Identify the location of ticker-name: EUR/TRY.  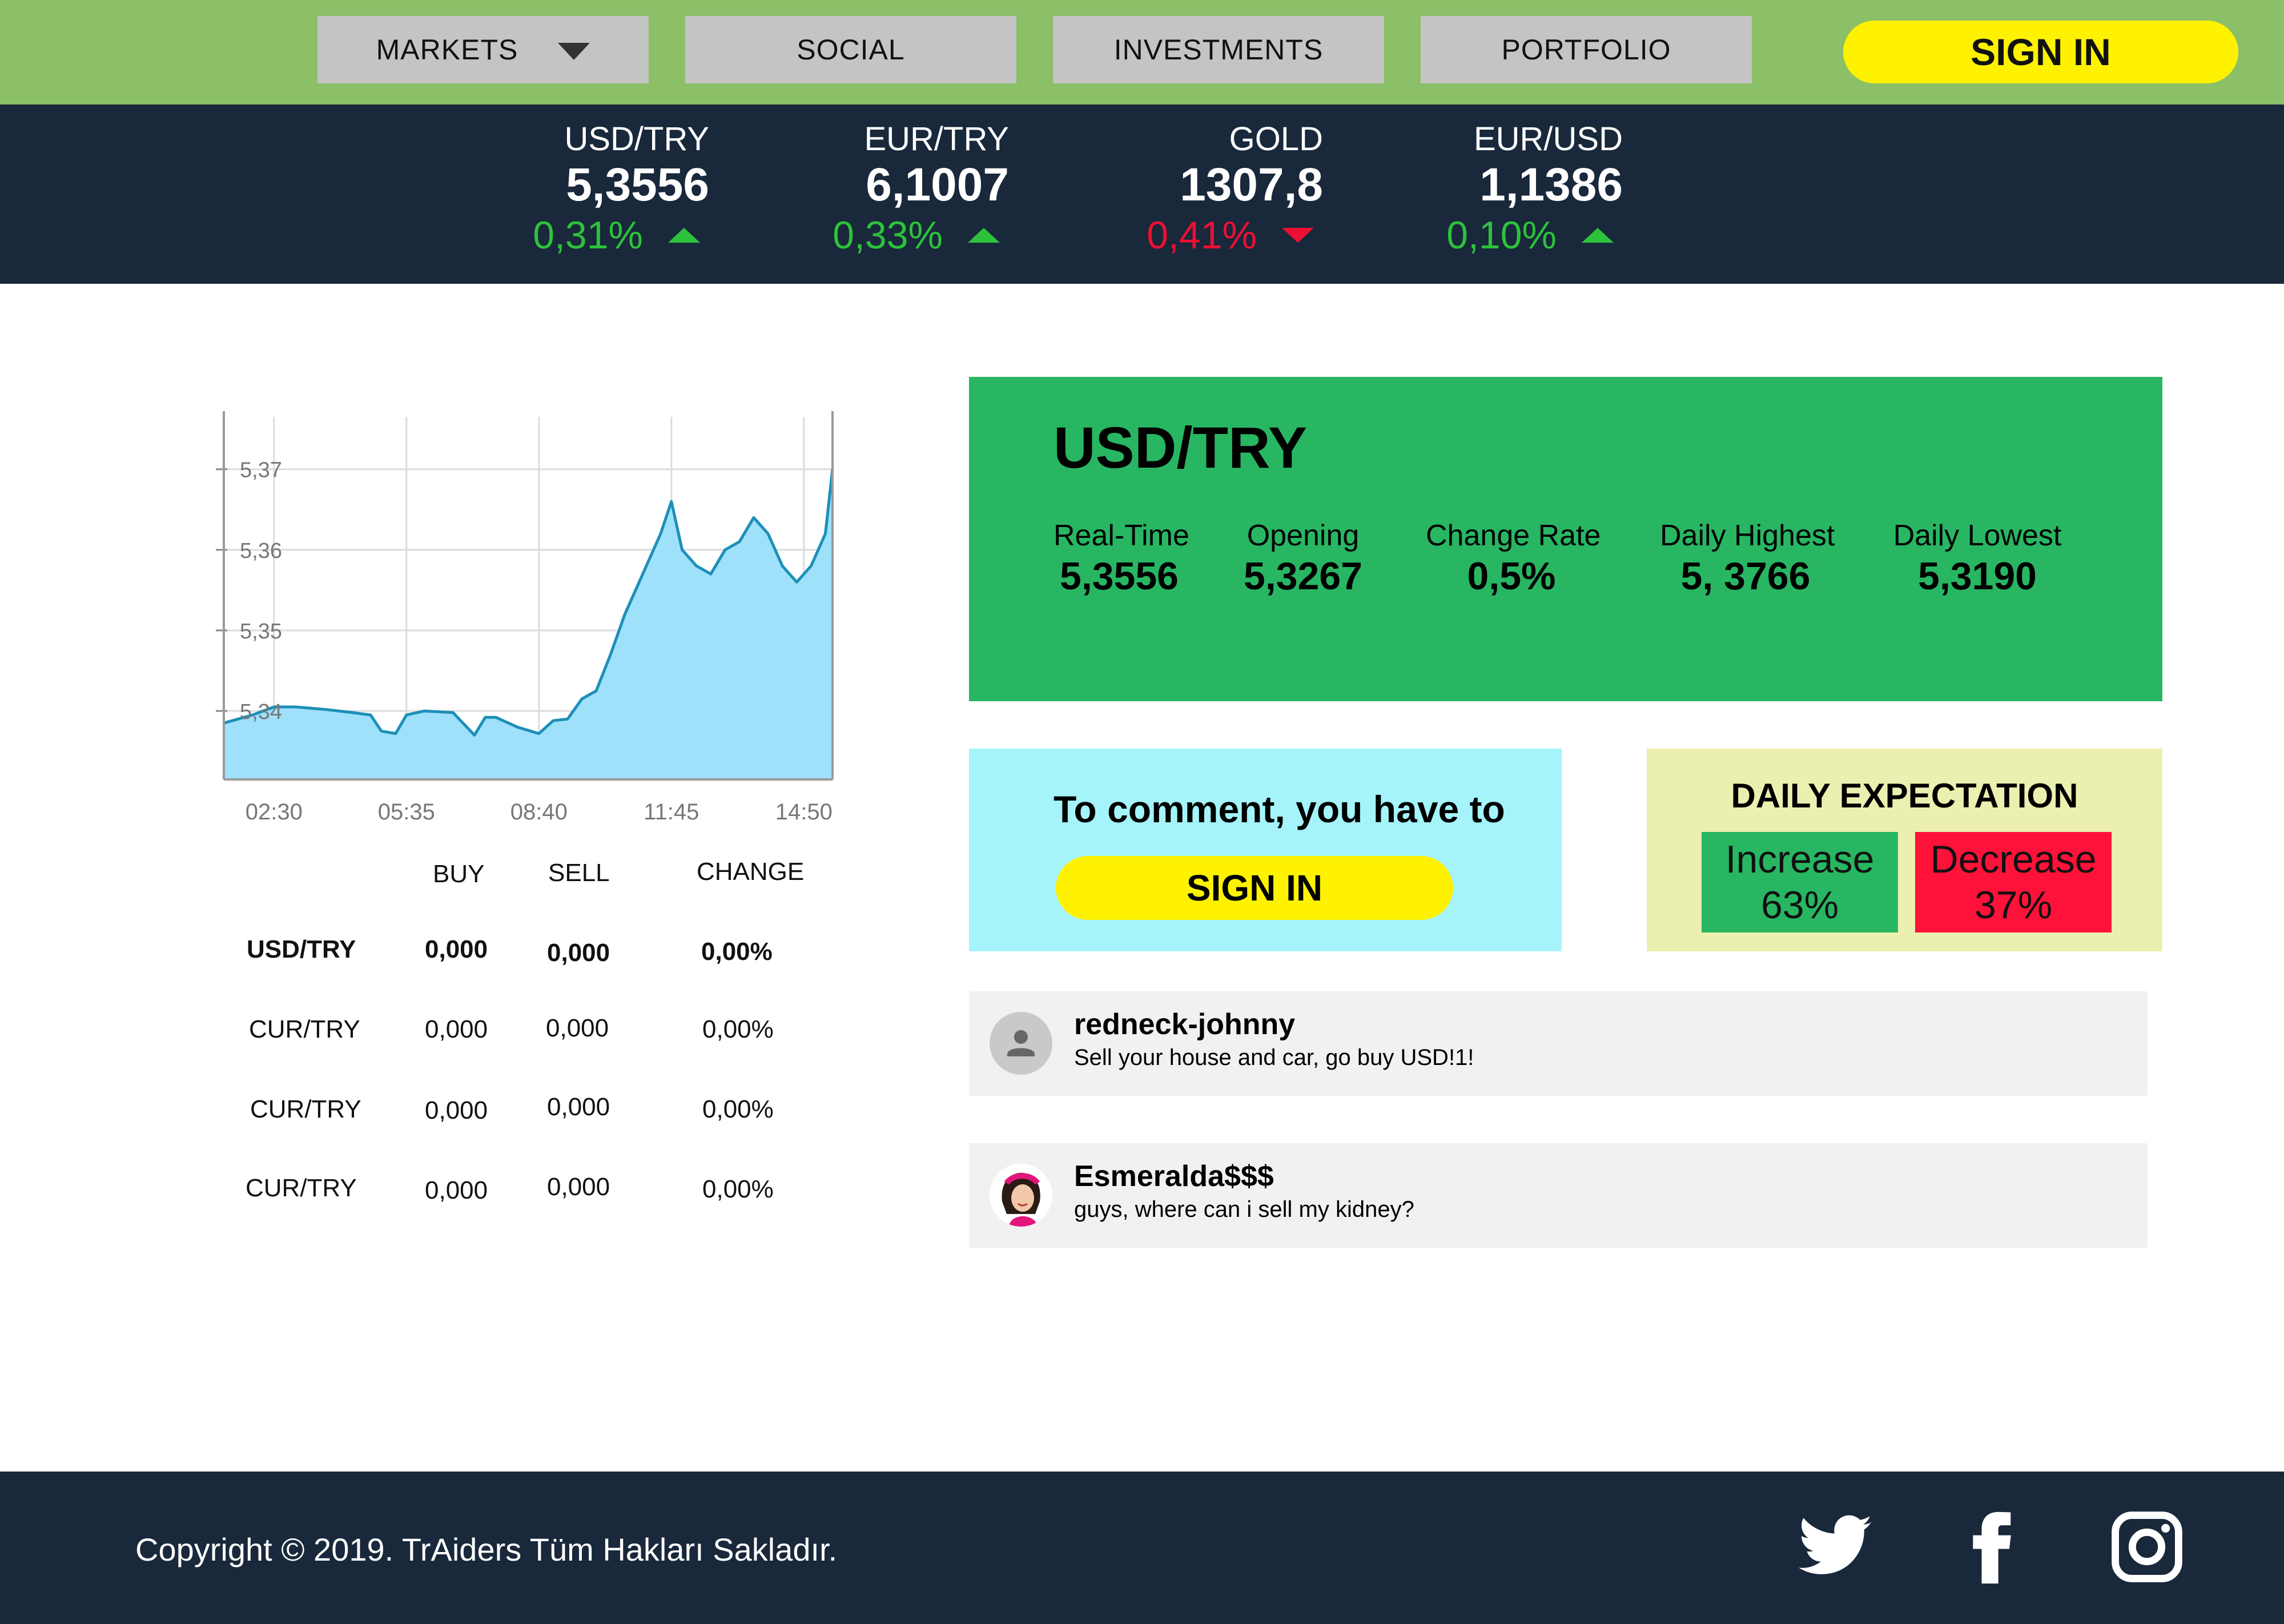
(936, 139).